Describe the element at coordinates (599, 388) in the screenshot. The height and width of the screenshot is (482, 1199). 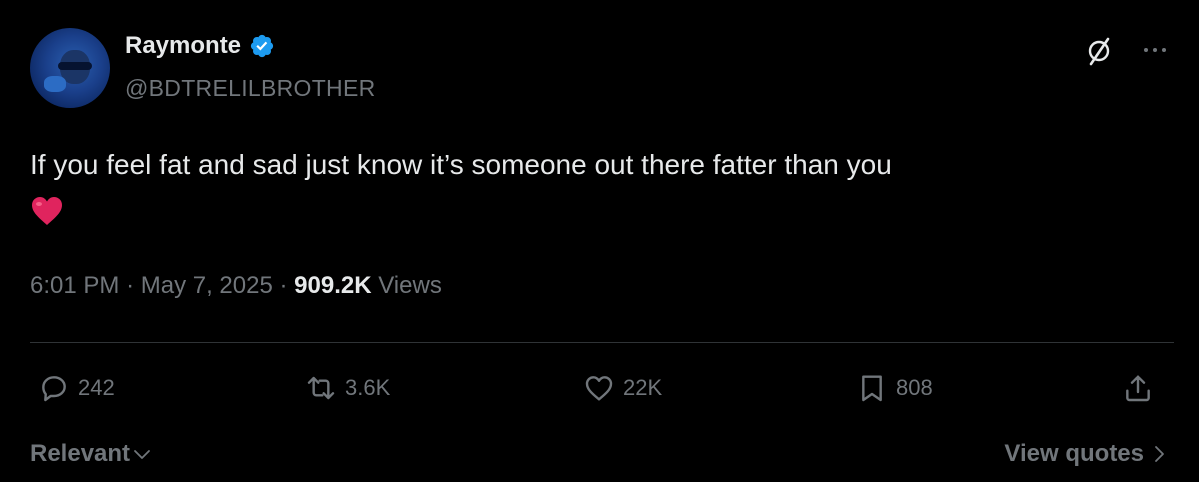
I see `like-icon` at that location.